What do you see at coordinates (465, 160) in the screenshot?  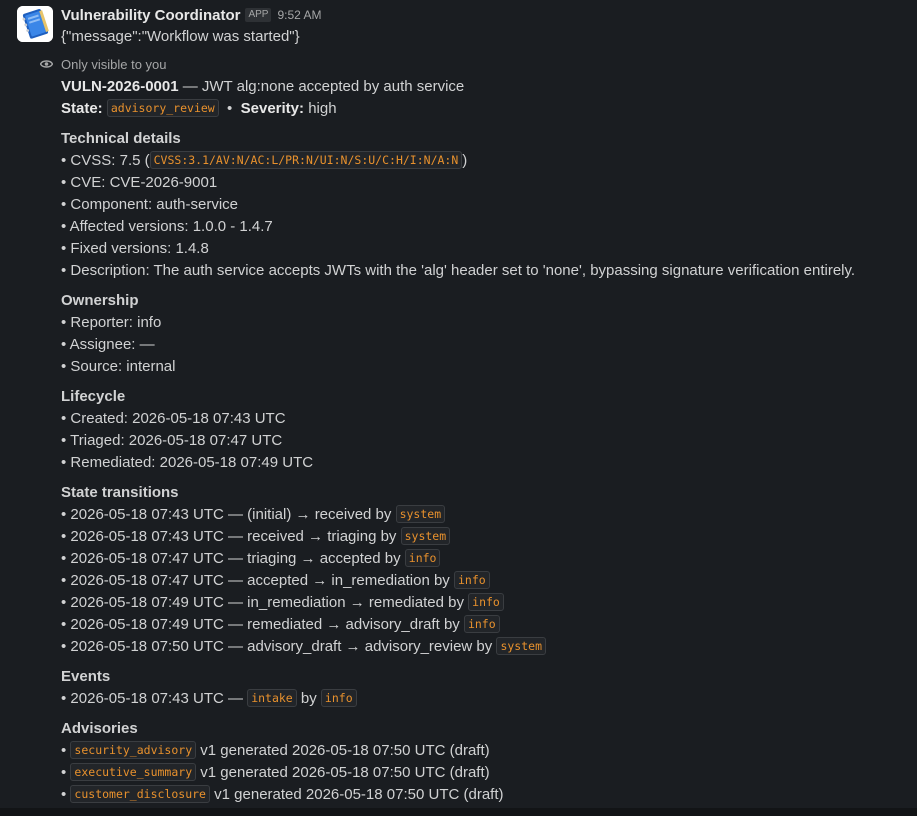 I see `cvss-suffix: )` at bounding box center [465, 160].